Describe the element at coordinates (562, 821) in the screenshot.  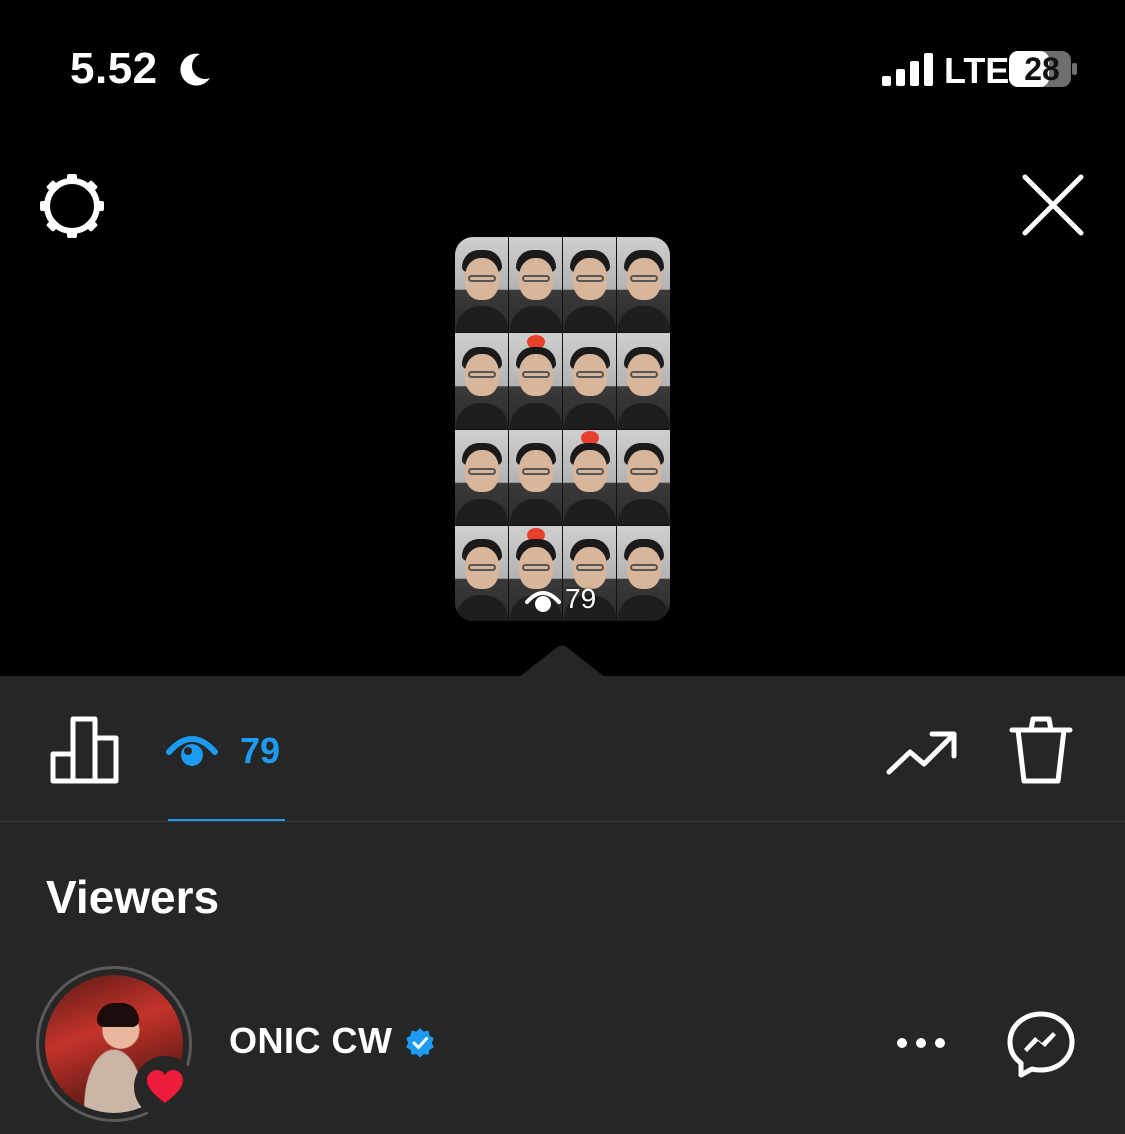
I see `tabs-divider` at that location.